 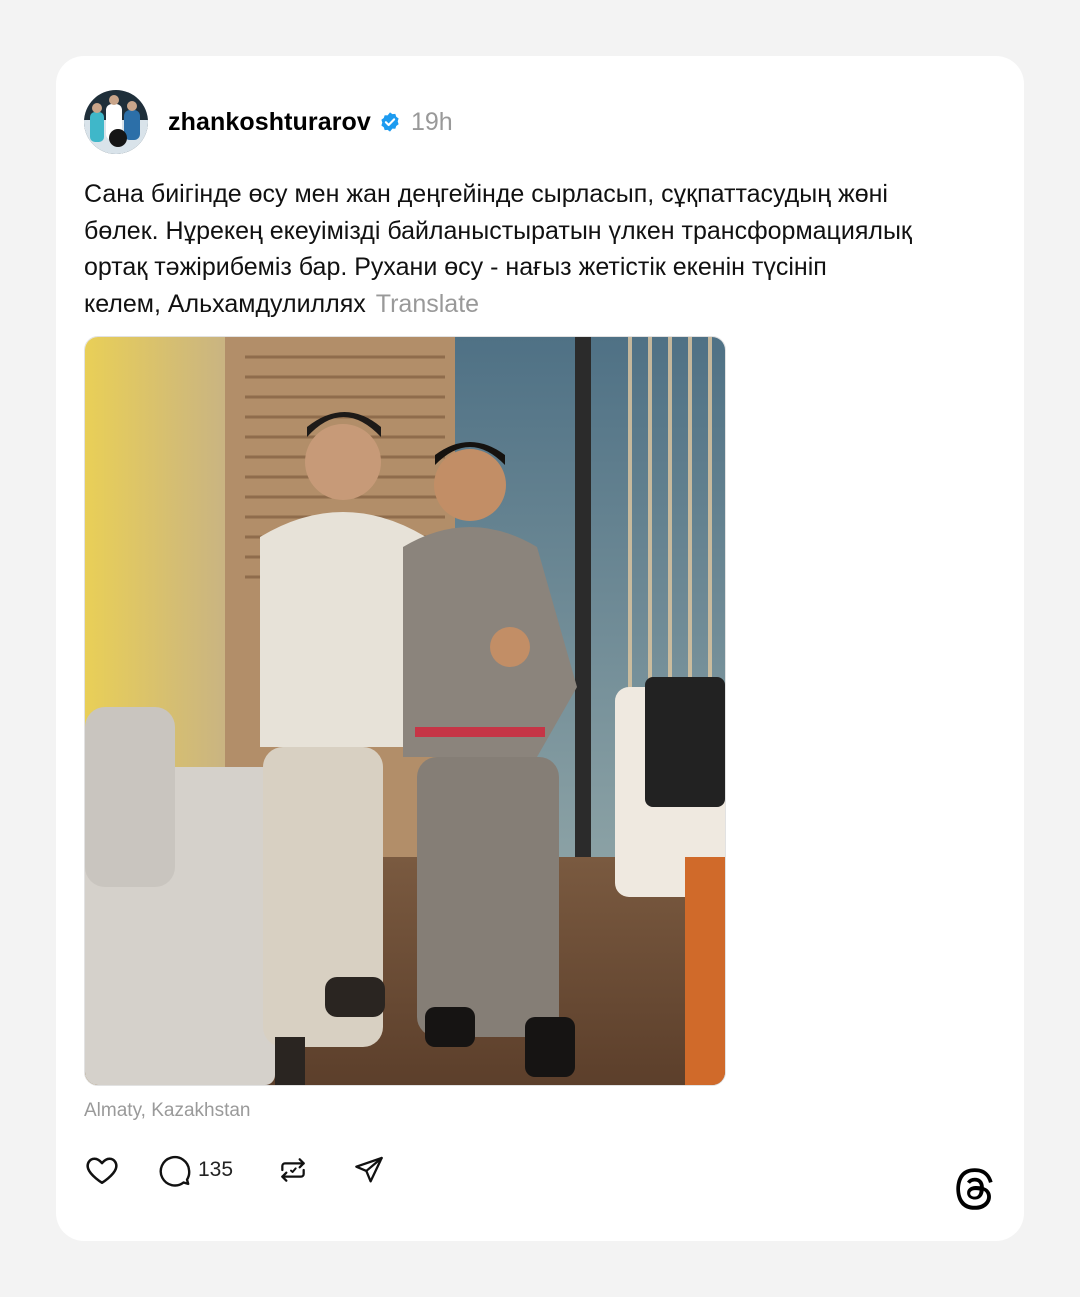 What do you see at coordinates (427, 304) in the screenshot?
I see `translate-link: Translate` at bounding box center [427, 304].